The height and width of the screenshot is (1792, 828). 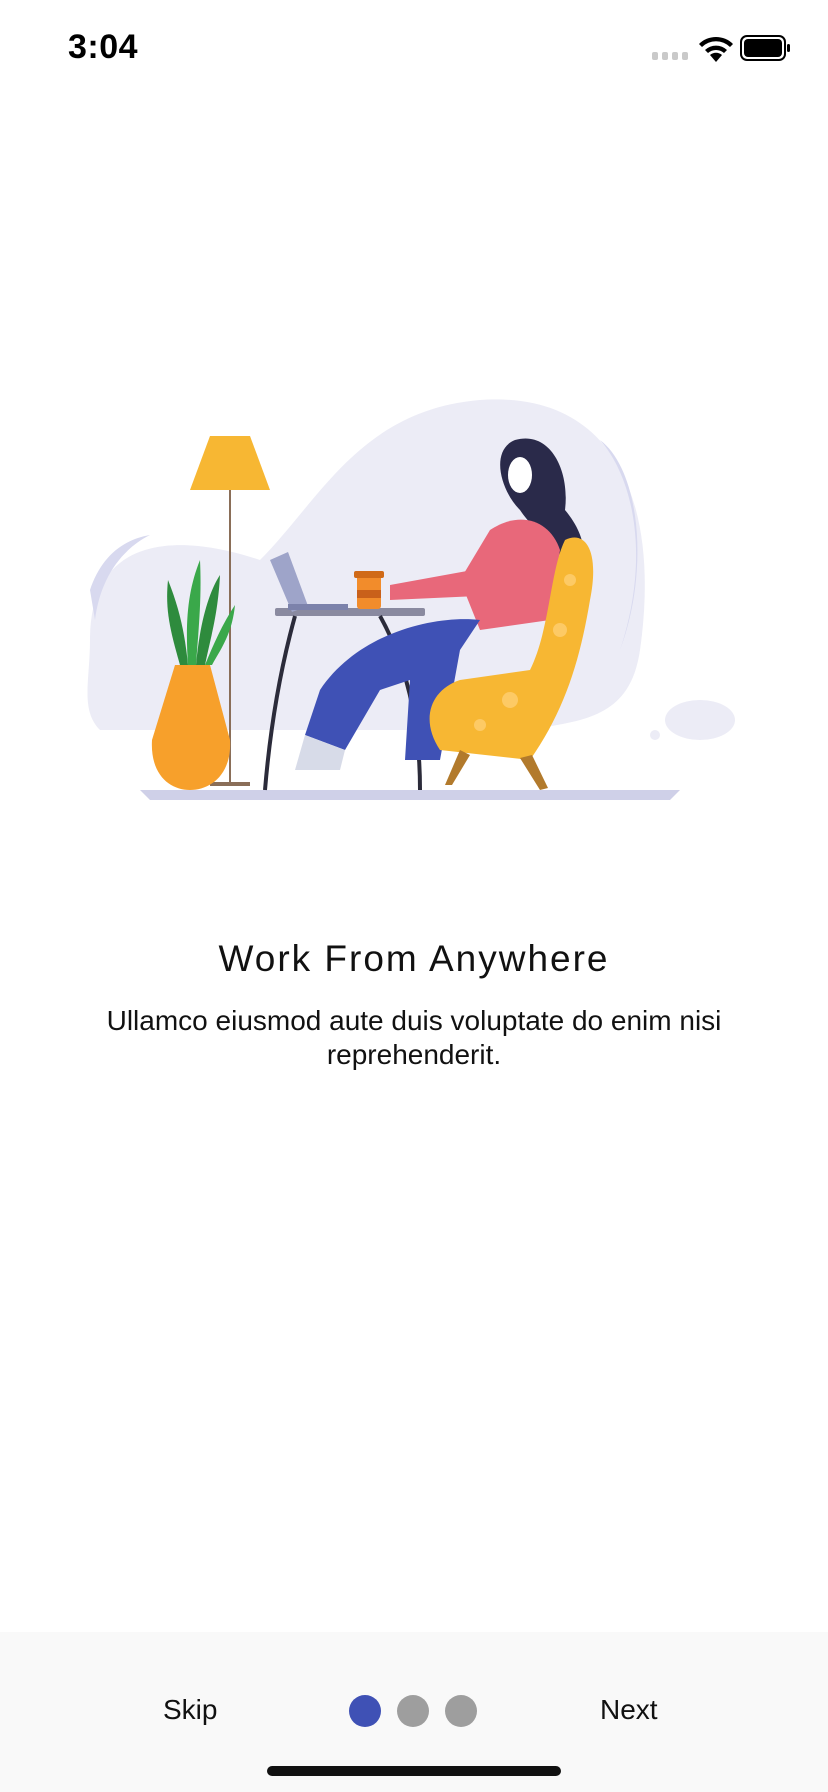 What do you see at coordinates (369, 590) in the screenshot?
I see `coffee-cup` at bounding box center [369, 590].